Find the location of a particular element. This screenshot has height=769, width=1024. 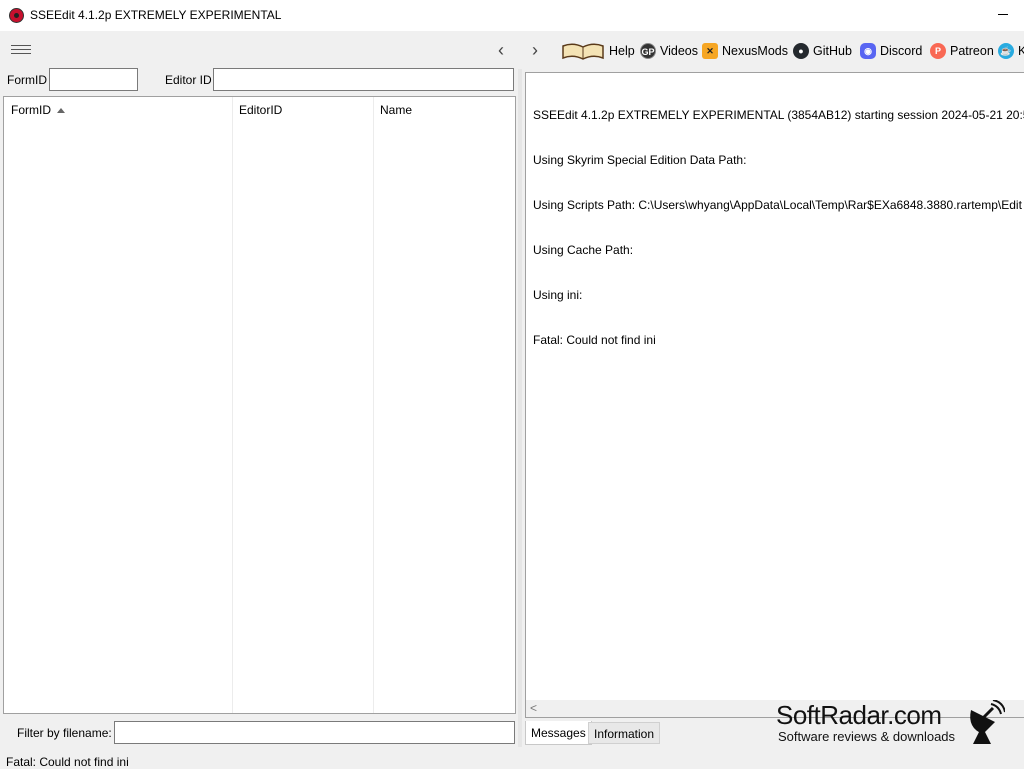

discord-label: Discord is located at coordinates (901, 51).